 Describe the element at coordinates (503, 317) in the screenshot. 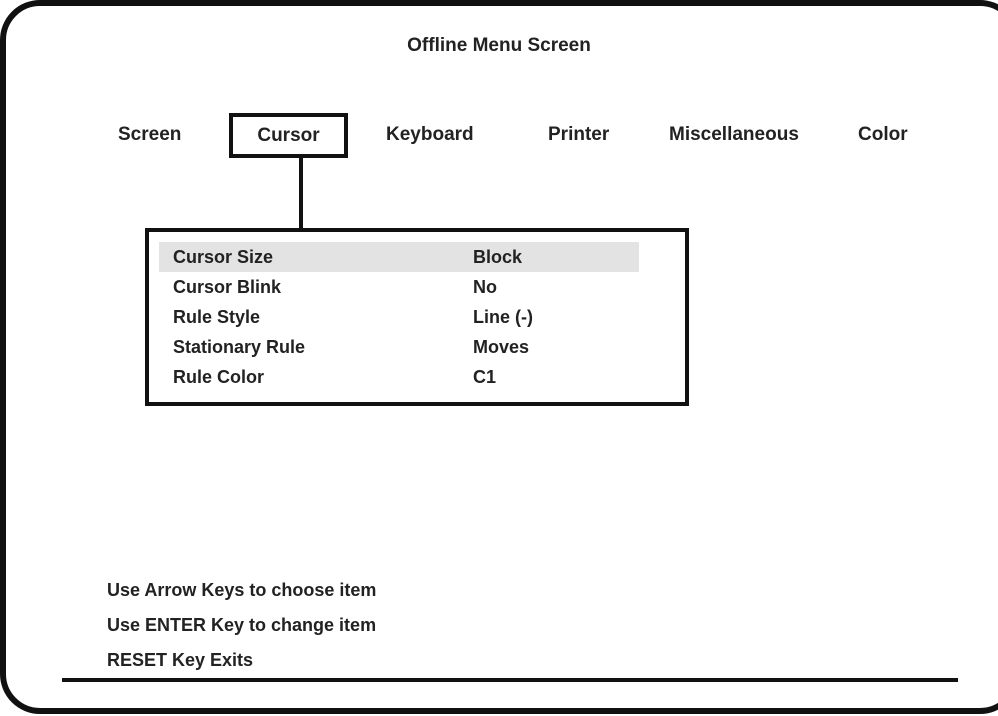

I see `menu-item-value: Line (-)` at that location.